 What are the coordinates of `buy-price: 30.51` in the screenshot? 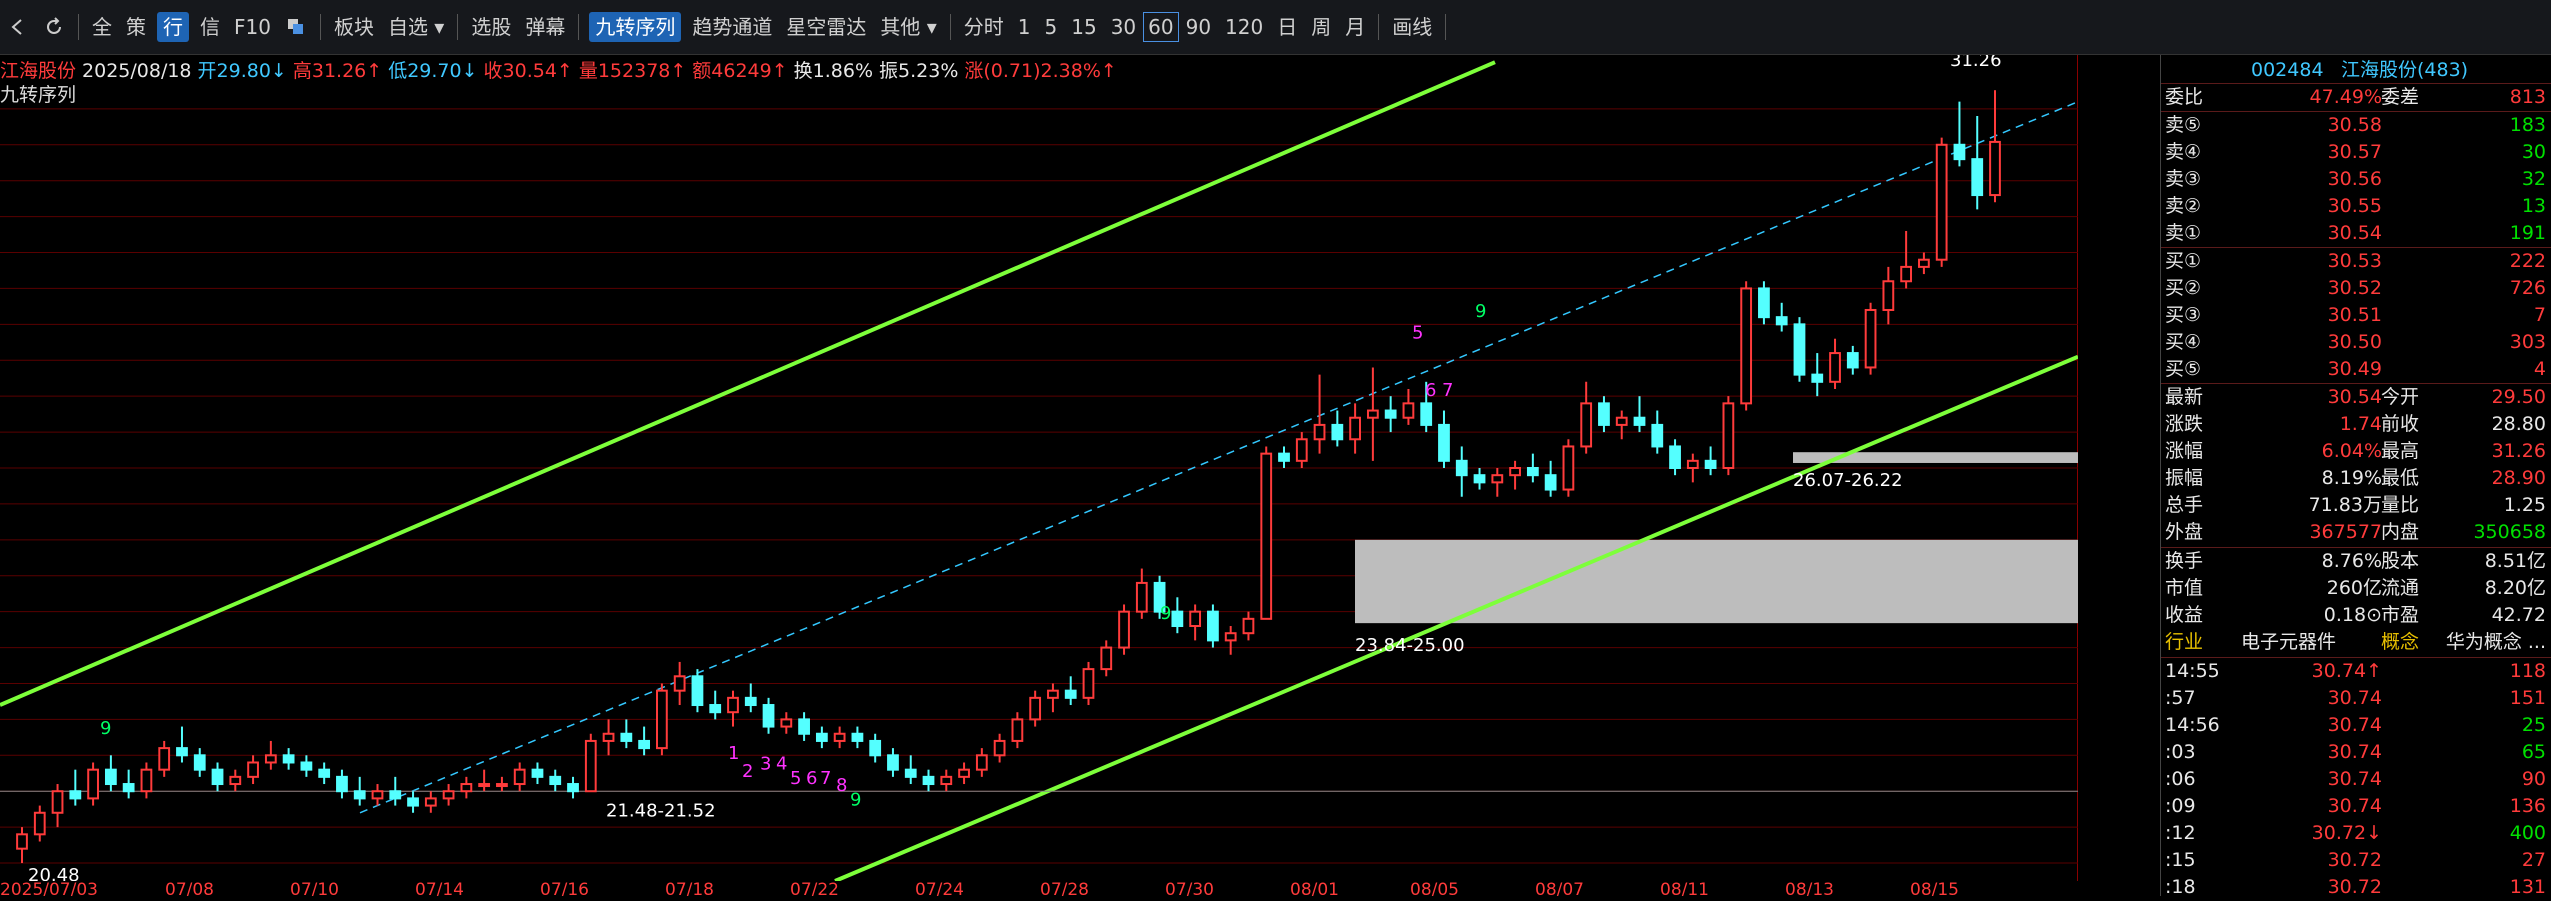 It's located at (2354, 315).